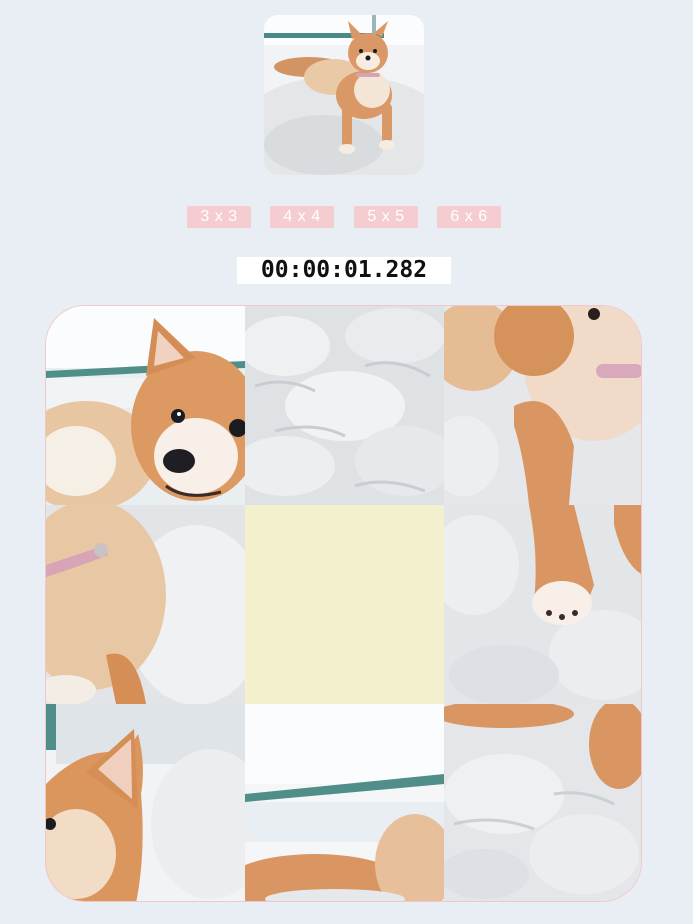 The height and width of the screenshot is (924, 693). Describe the element at coordinates (469, 217) in the screenshot. I see `size-button-6x6: 6 x 6` at that location.